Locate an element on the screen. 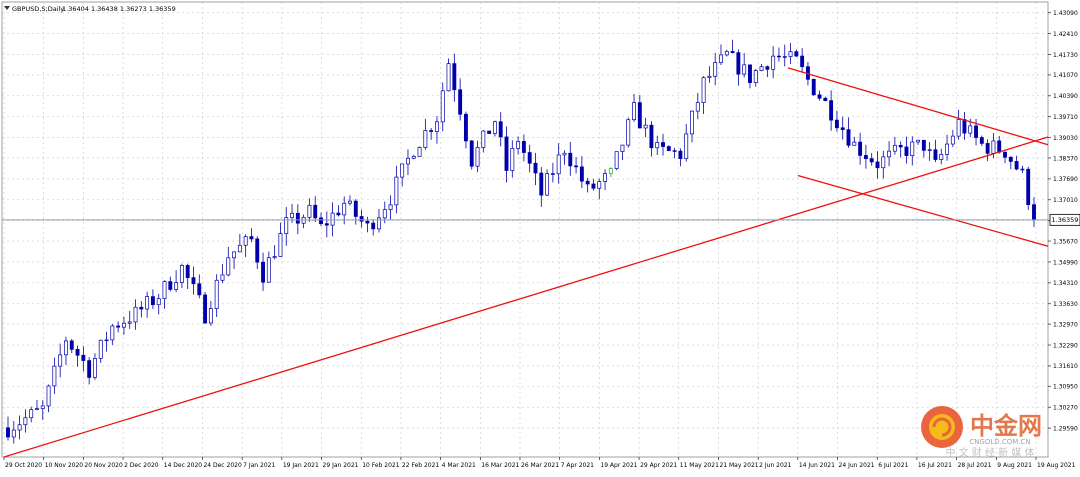  y-tick-label: 1.39030 is located at coordinates (1065, 138).